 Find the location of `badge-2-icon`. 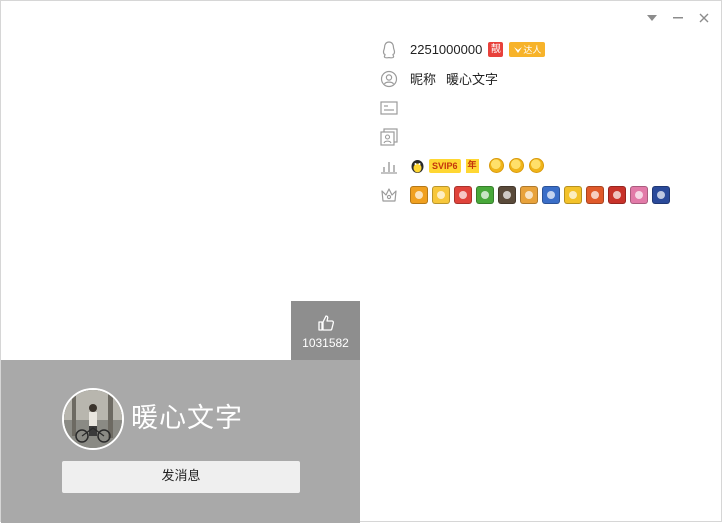

badge-2-icon is located at coordinates (441, 194).